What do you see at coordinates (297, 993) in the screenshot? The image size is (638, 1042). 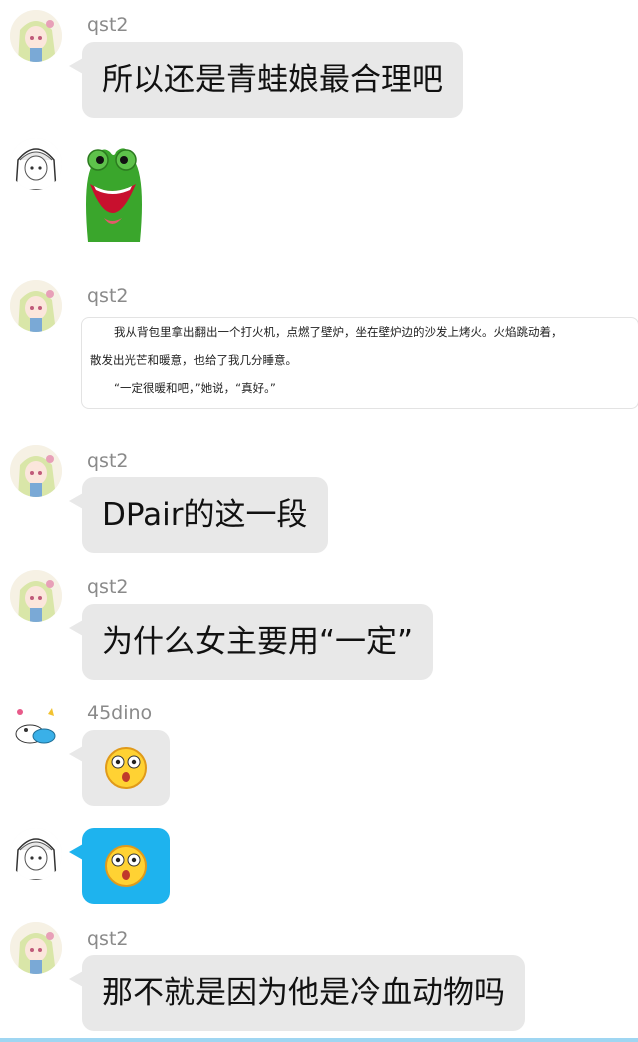 I see `message-bubble: 那不就是因为他是冷血动物吗` at bounding box center [297, 993].